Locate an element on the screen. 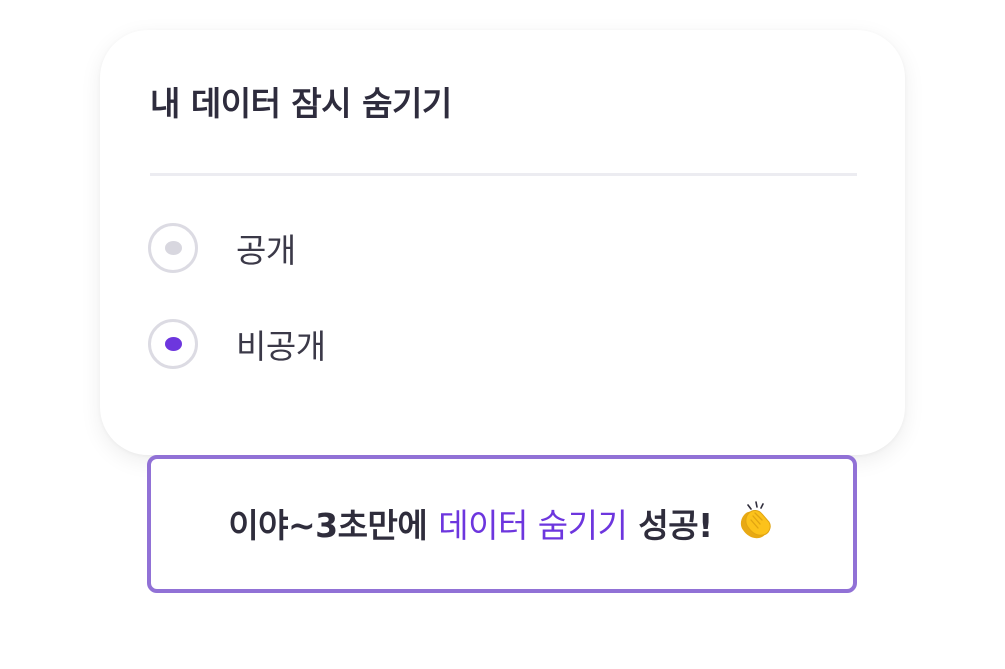 Image resolution: width=1005 pixels, height=669 pixels. option-public: 공개 is located at coordinates (222, 248).